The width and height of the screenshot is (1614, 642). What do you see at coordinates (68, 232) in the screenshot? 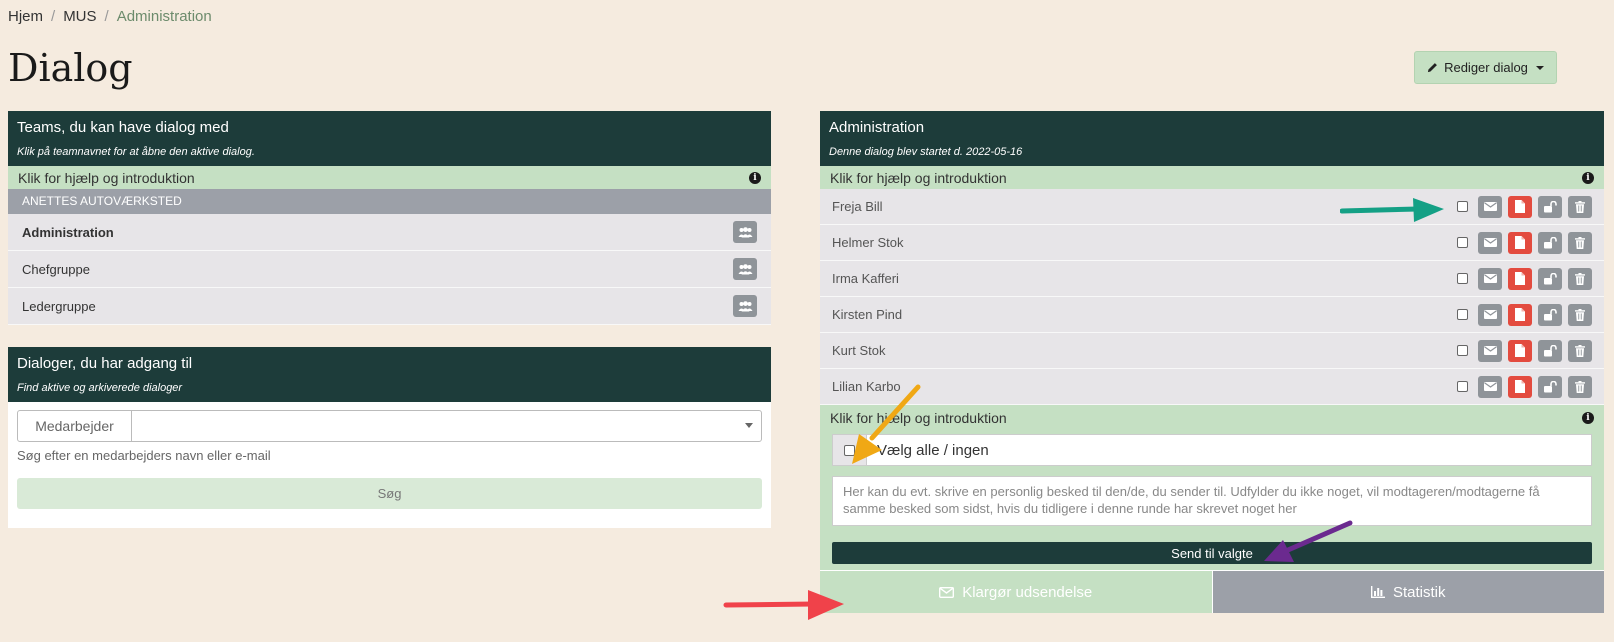
I see `team-name: Administration` at bounding box center [68, 232].